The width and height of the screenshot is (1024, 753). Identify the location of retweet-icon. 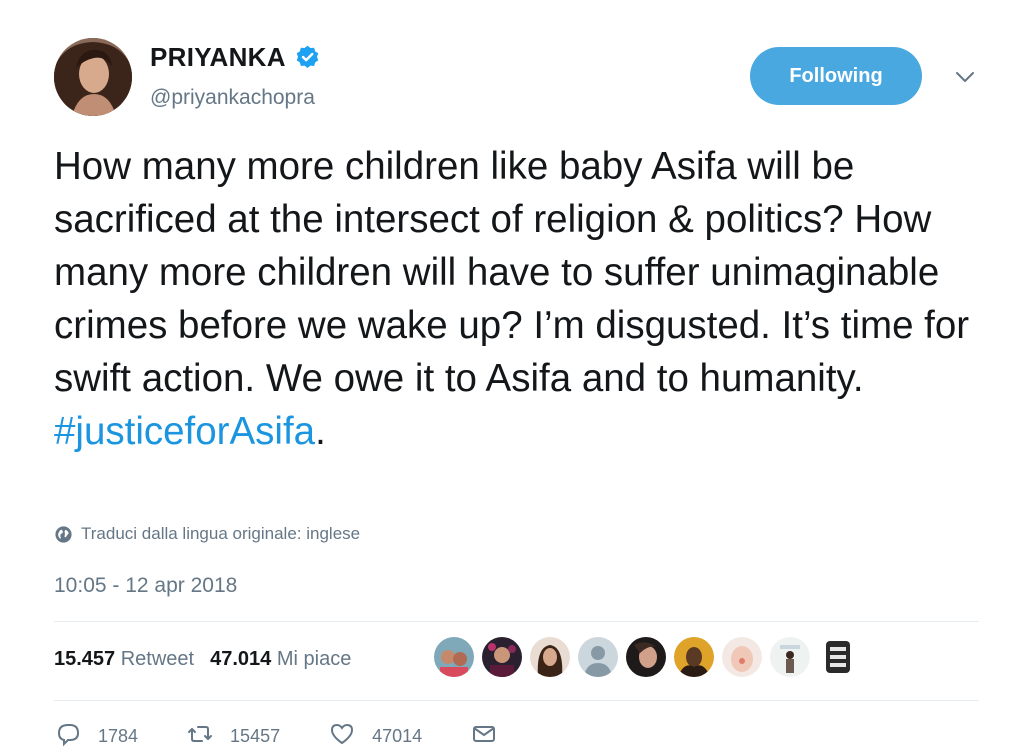
(208, 736).